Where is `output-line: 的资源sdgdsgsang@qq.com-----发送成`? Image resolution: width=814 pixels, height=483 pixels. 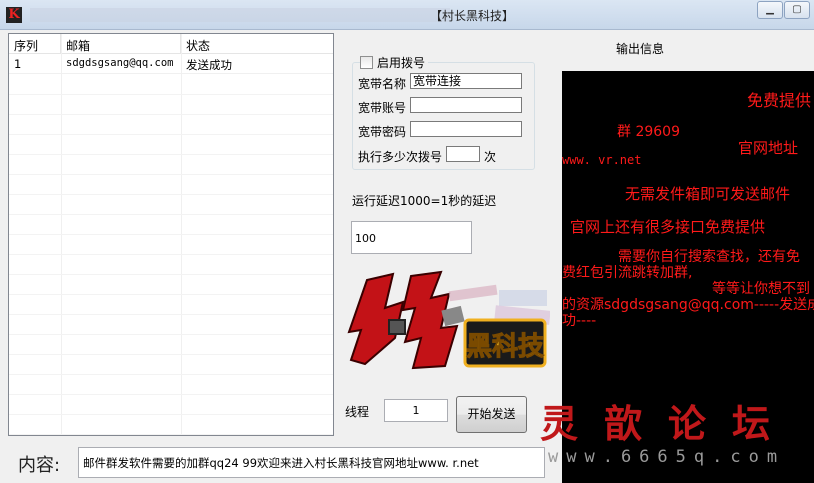 output-line: 的资源sdgdsgsang@qq.com-----发送成 is located at coordinates (688, 305).